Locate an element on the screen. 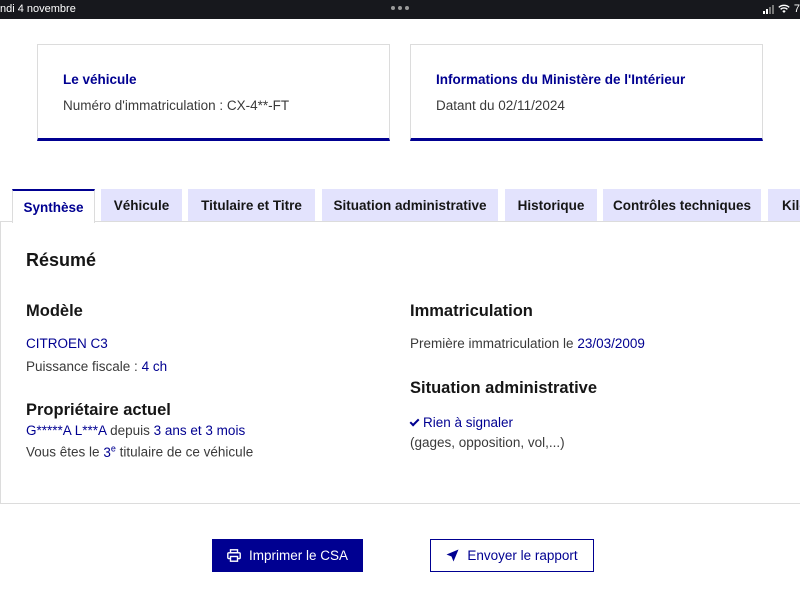 The width and height of the screenshot is (800, 600). owner-line: G*****A L***A depuis 3 ans et 3 mois is located at coordinates (135, 430).